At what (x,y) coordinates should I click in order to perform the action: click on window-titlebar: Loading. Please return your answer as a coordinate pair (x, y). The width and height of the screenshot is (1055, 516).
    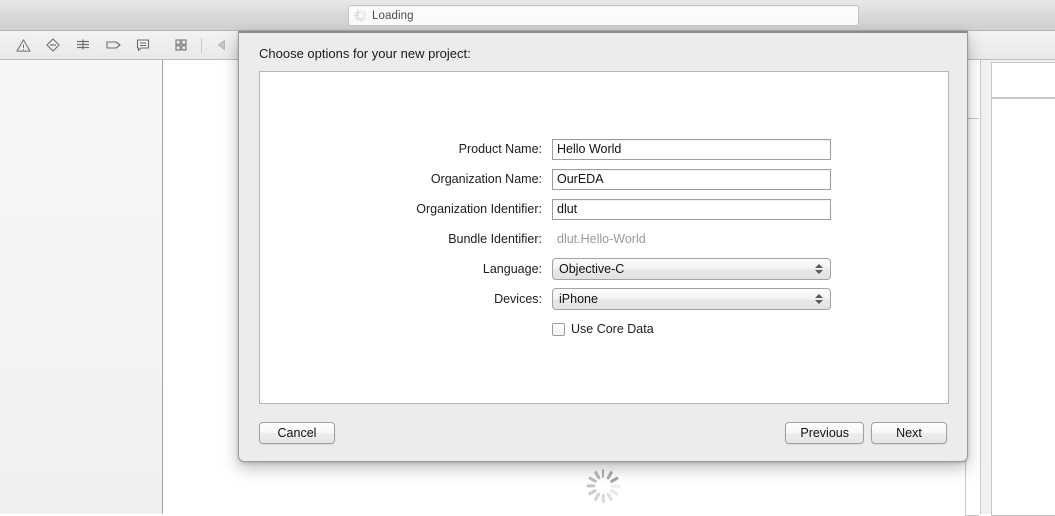
    Looking at the image, I should click on (527, 15).